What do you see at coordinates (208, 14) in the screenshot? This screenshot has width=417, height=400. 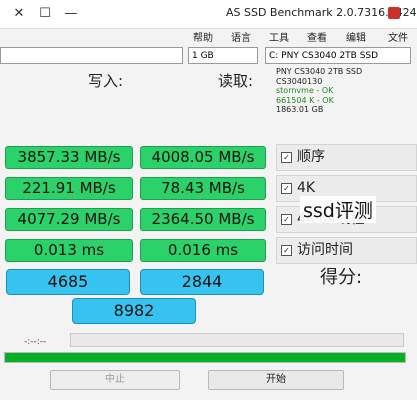 I see `title-bar: ✕ ☐ — AS SSD Benchmark 2.0.7316.34247` at bounding box center [208, 14].